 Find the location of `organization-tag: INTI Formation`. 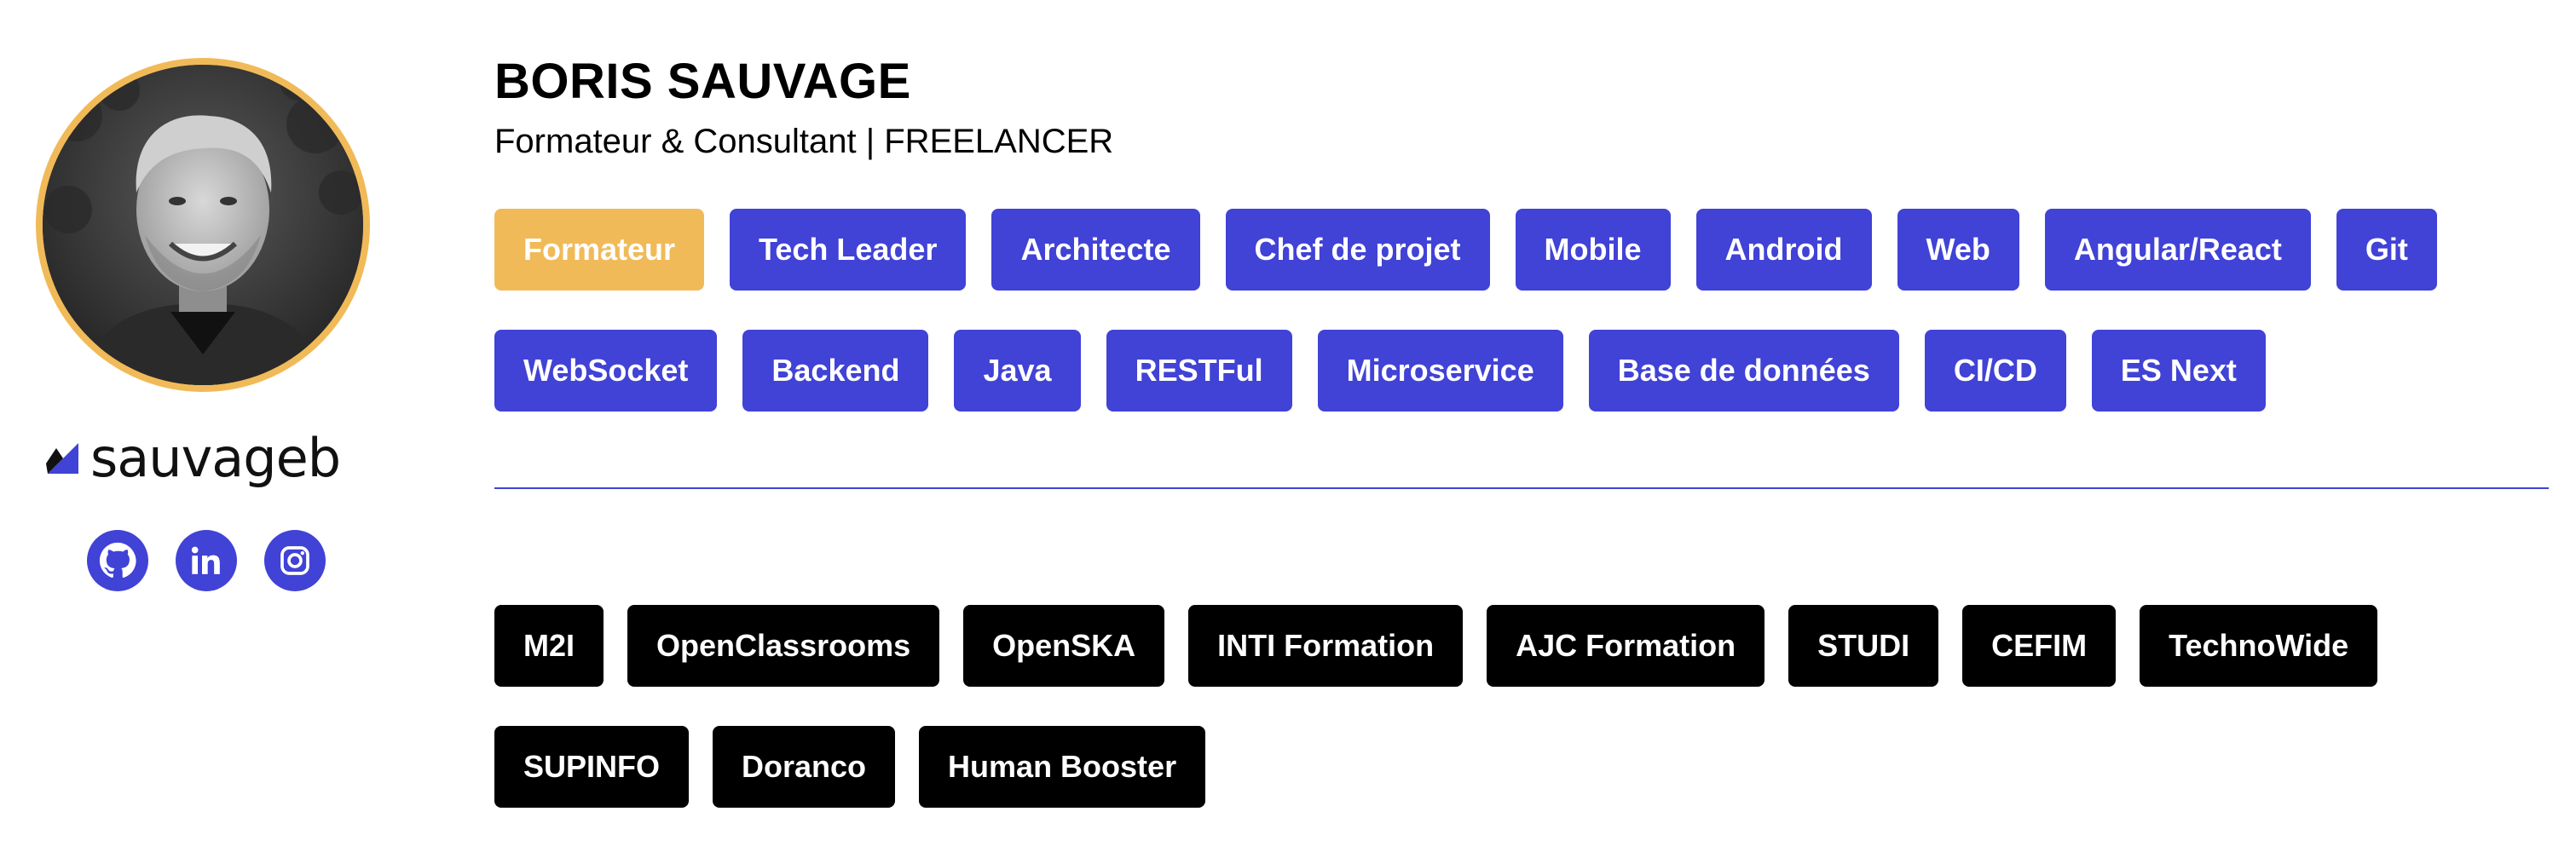

organization-tag: INTI Formation is located at coordinates (1326, 646).